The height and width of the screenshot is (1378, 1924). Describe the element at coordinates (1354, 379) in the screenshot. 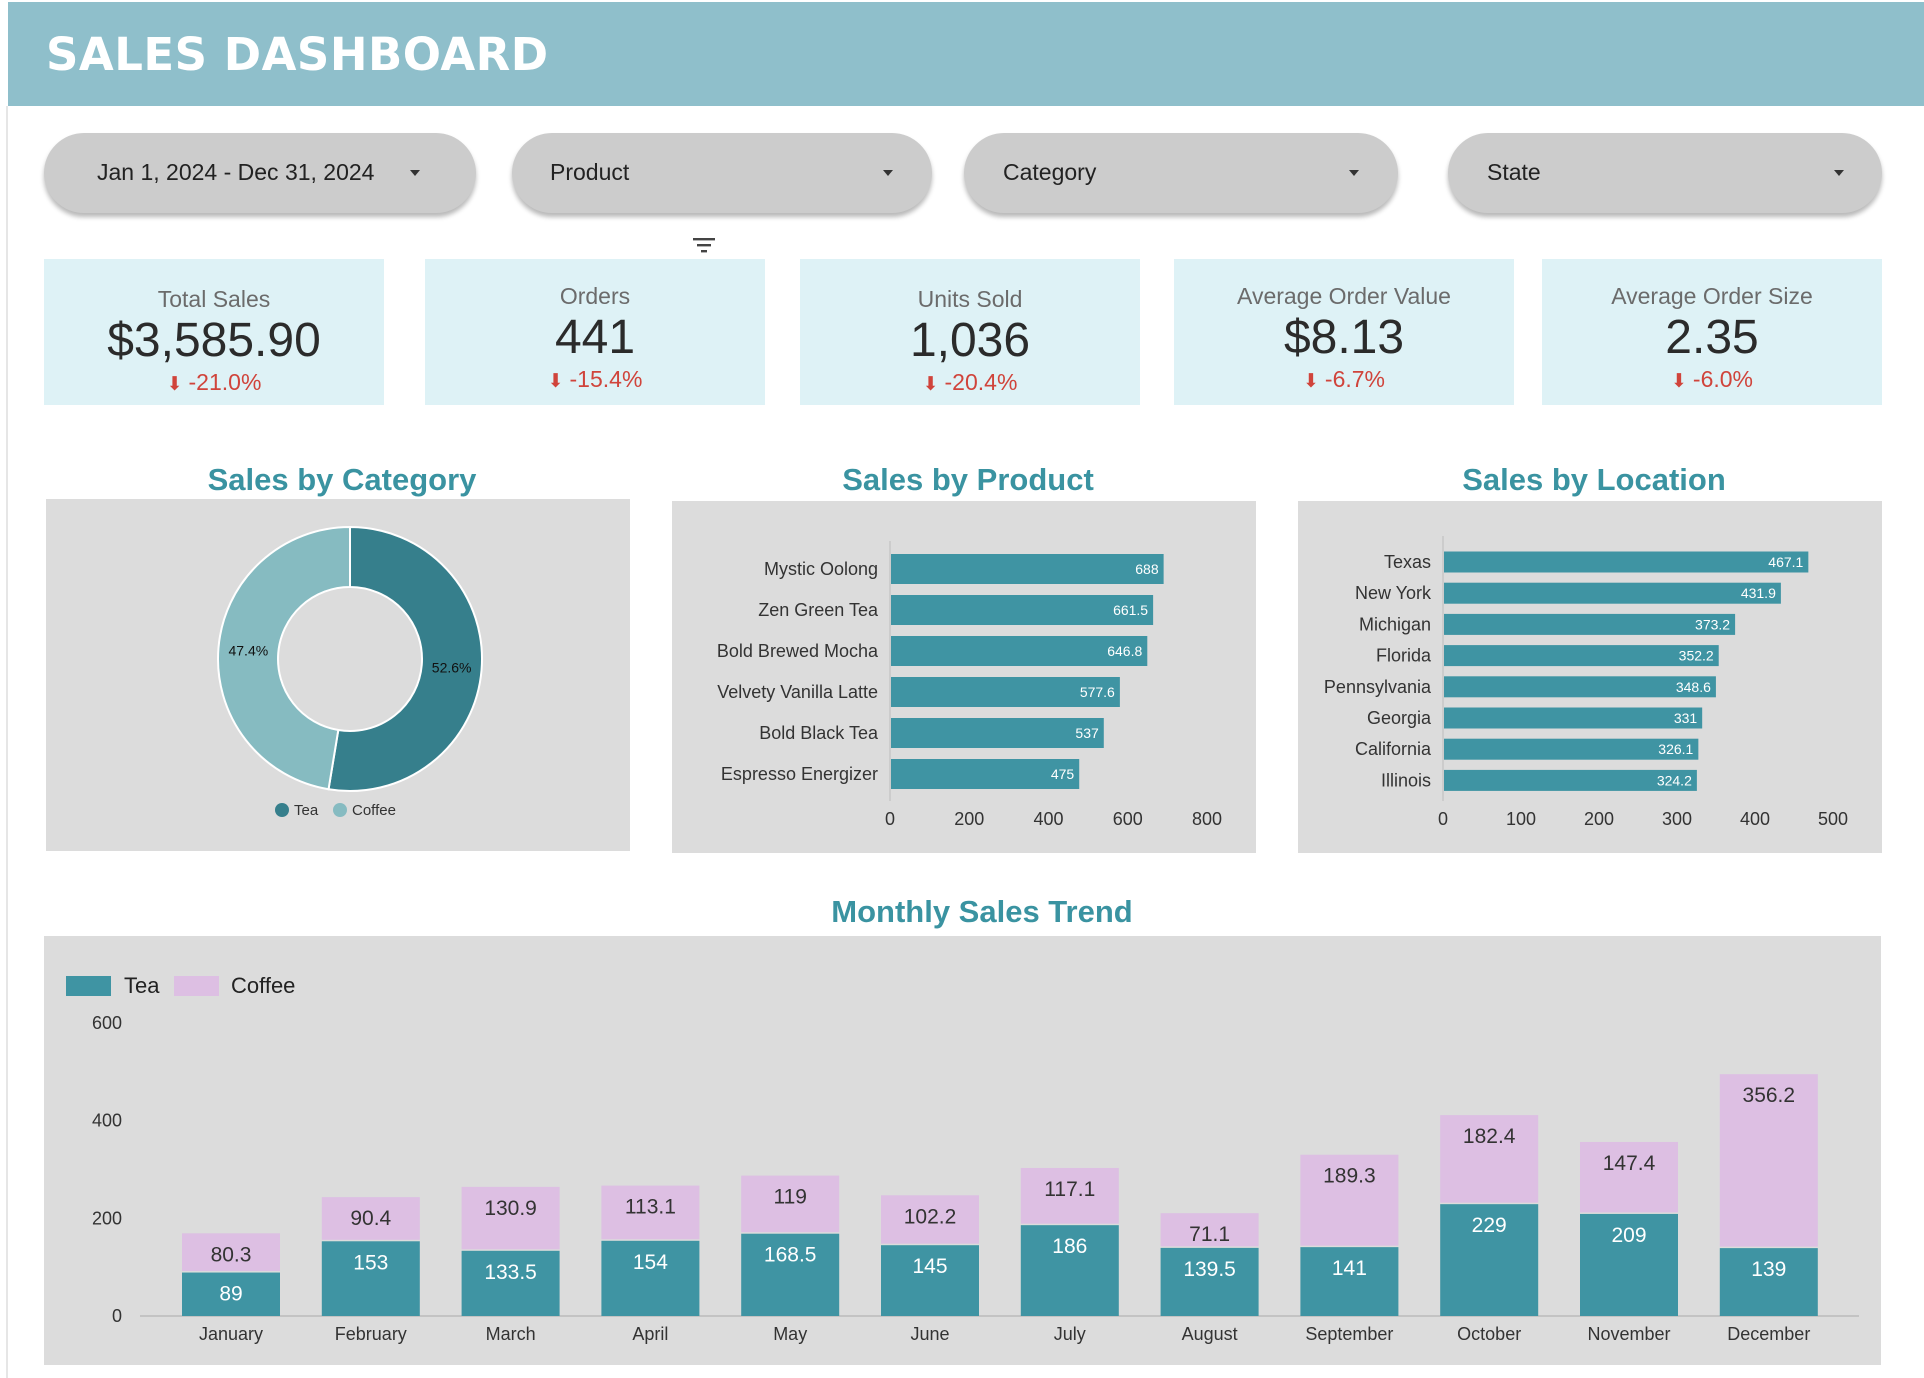

I see `kpi-delta-value: -6.7%` at that location.